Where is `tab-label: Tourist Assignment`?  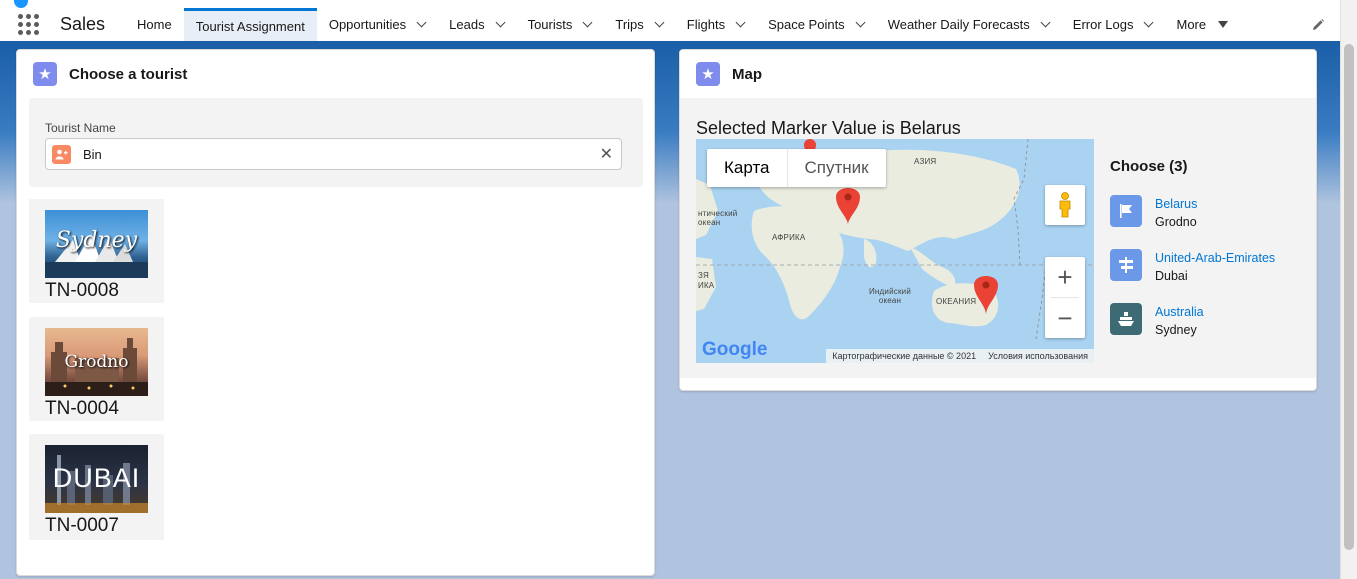 tab-label: Tourist Assignment is located at coordinates (250, 26).